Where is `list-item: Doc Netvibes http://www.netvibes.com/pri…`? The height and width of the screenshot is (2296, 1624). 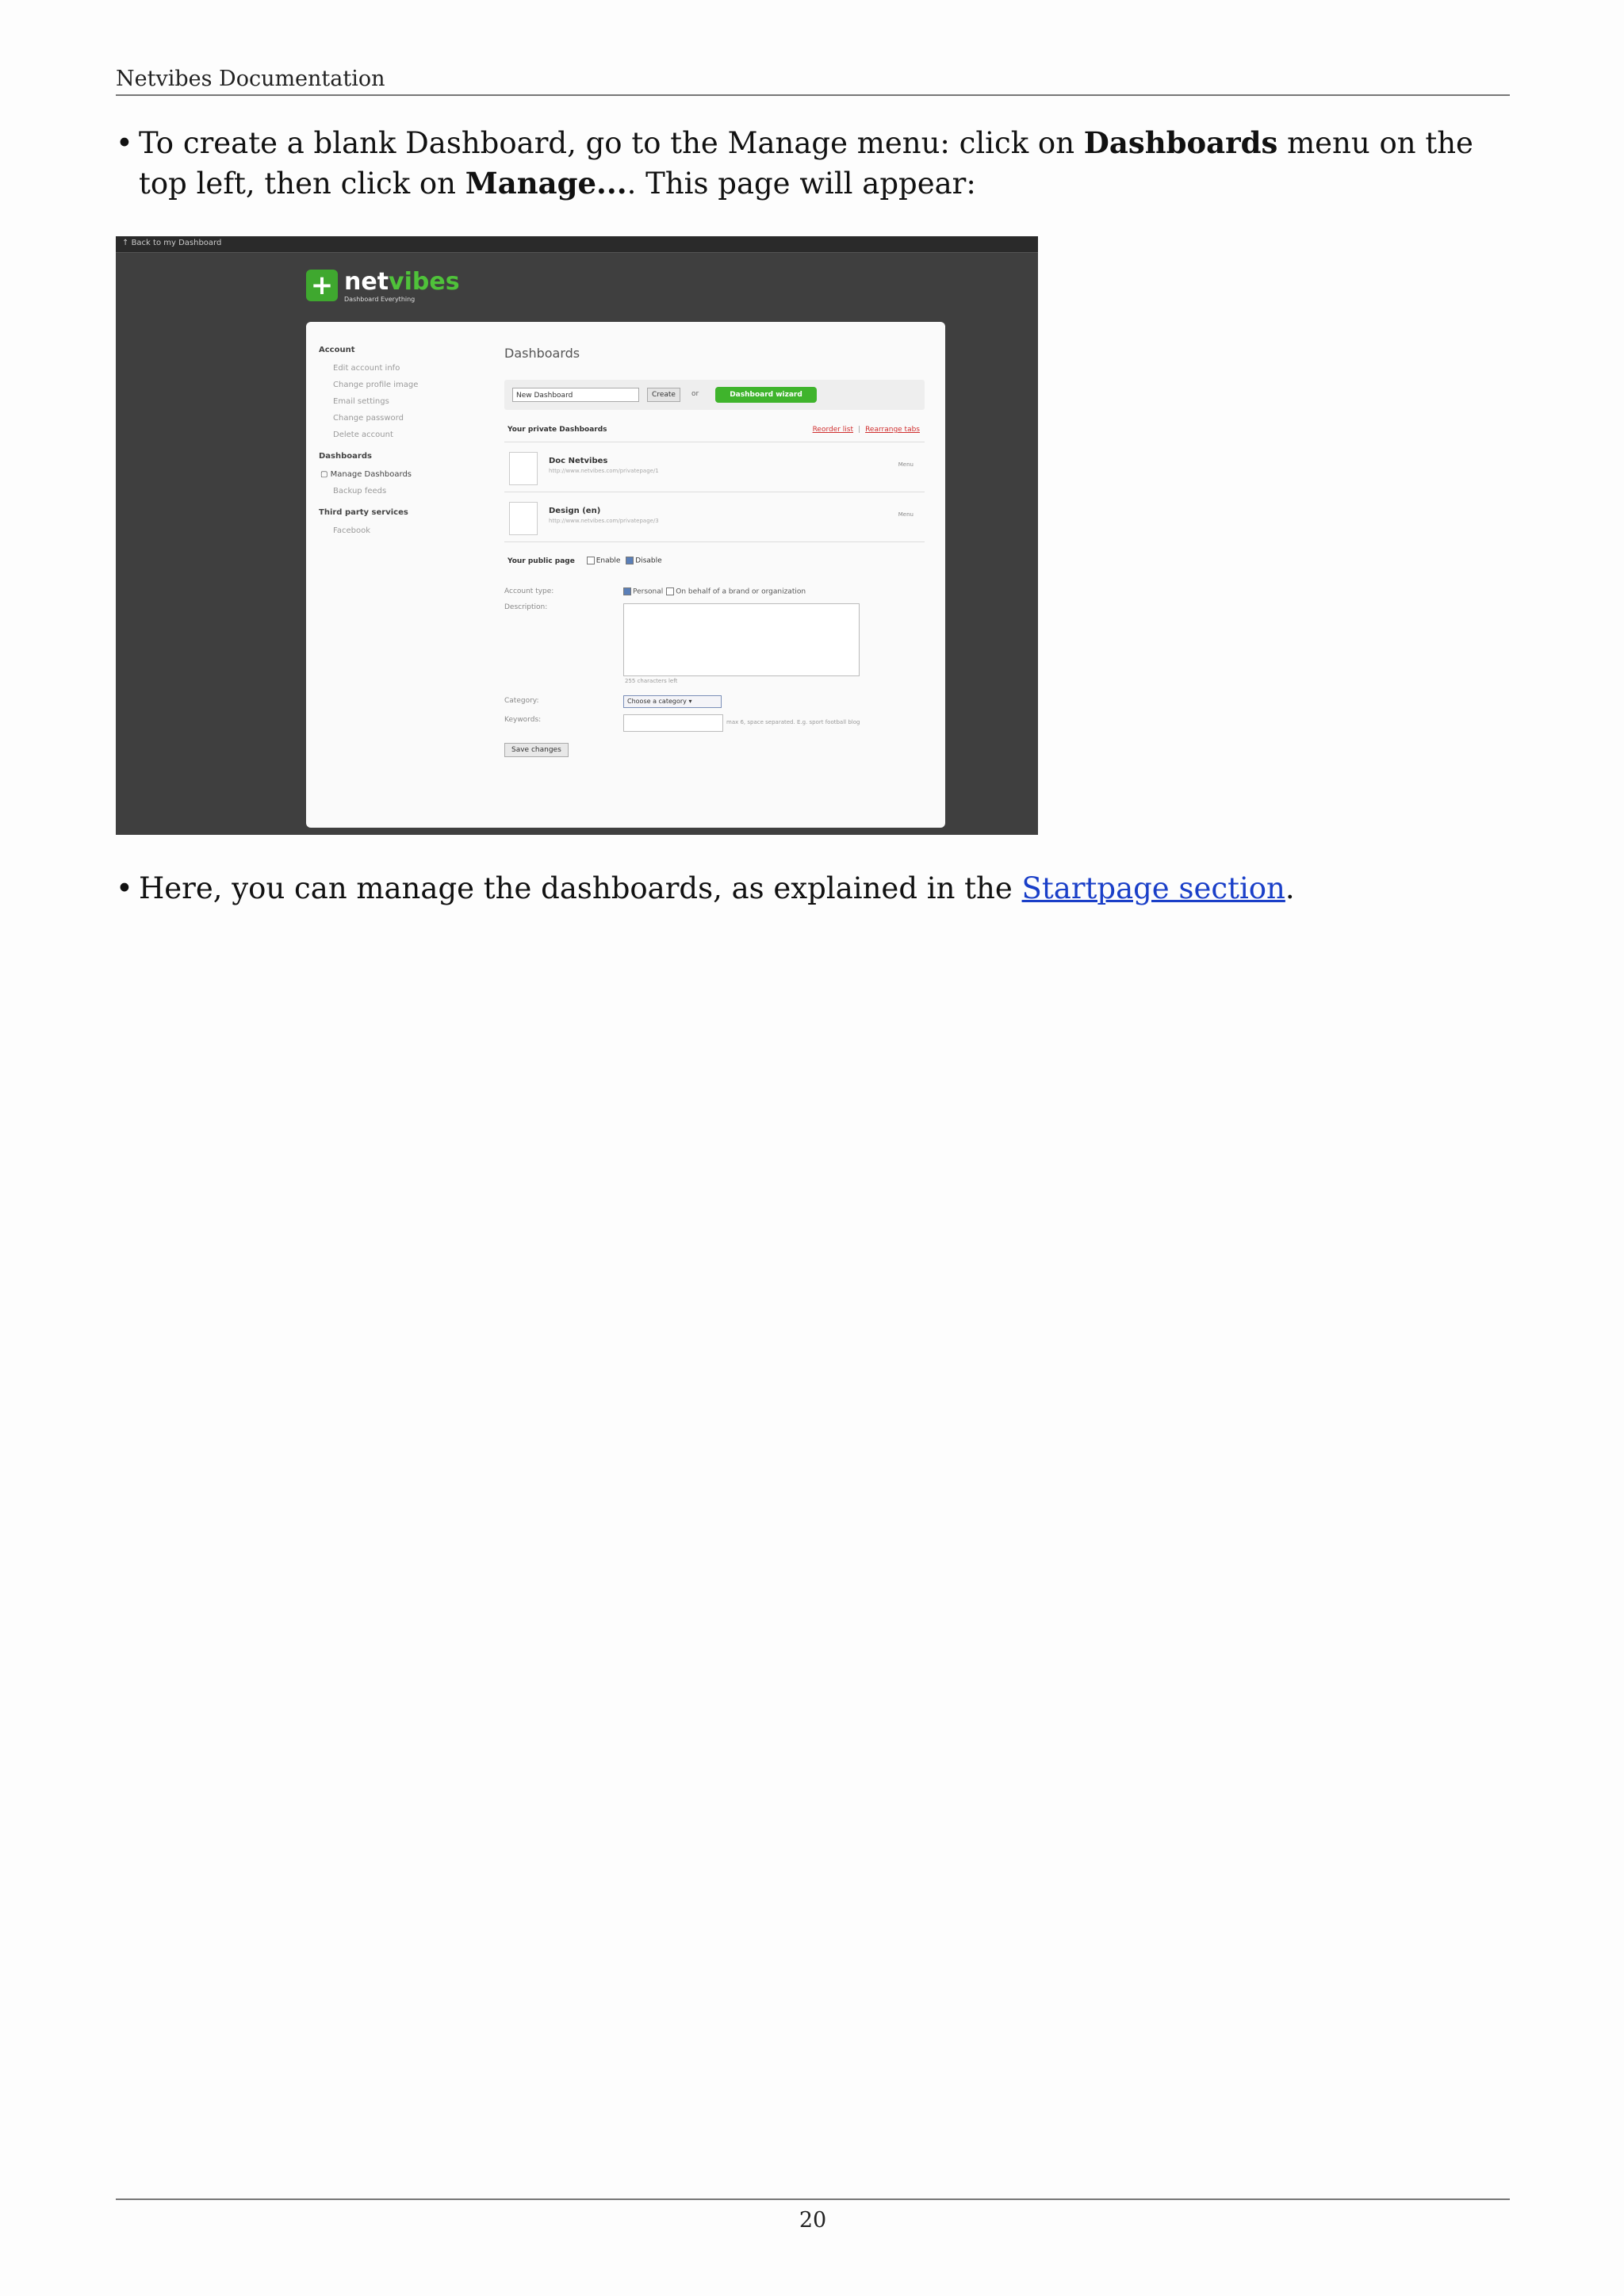 list-item: Doc Netvibes http://www.netvibes.com/pri… is located at coordinates (714, 467).